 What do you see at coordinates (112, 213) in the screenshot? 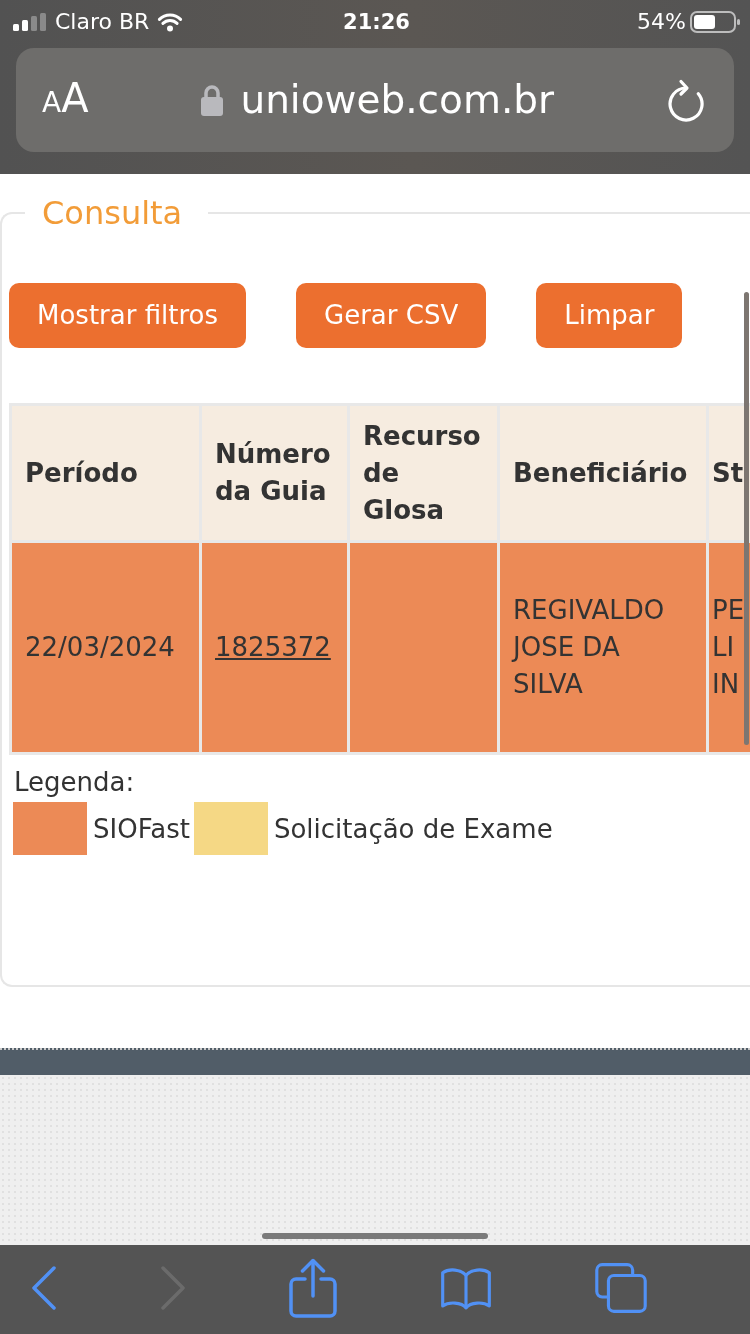
I see `panel-title: Consulta` at bounding box center [112, 213].